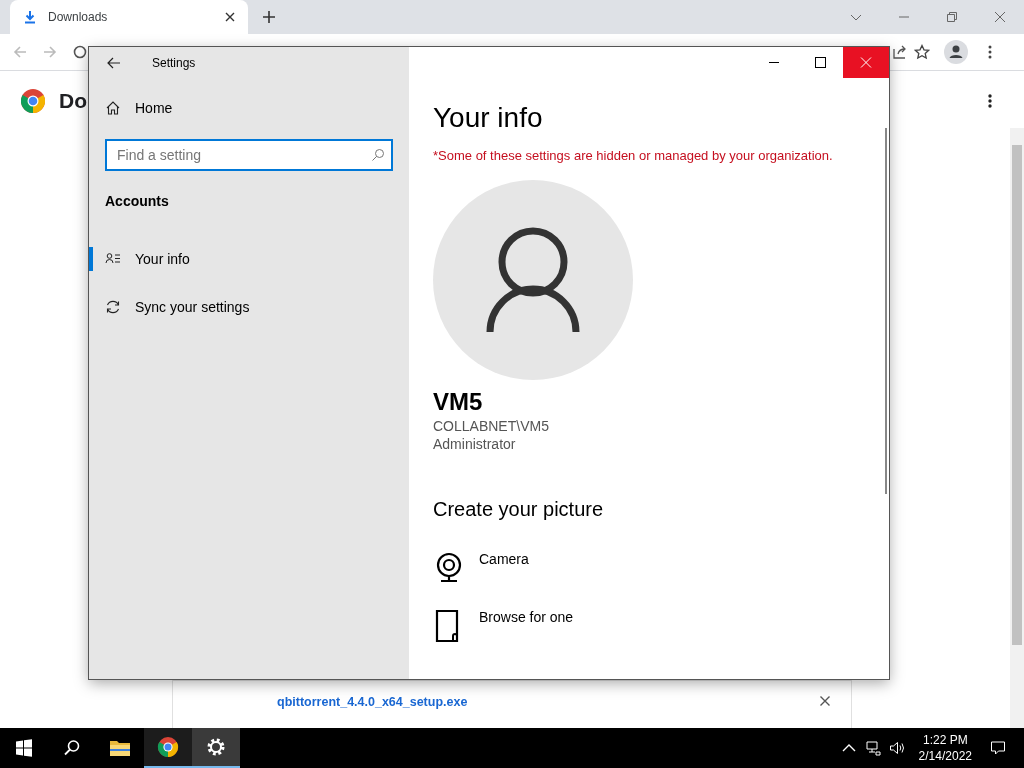 The image size is (1024, 768). I want to click on profile-icon, so click(956, 52).